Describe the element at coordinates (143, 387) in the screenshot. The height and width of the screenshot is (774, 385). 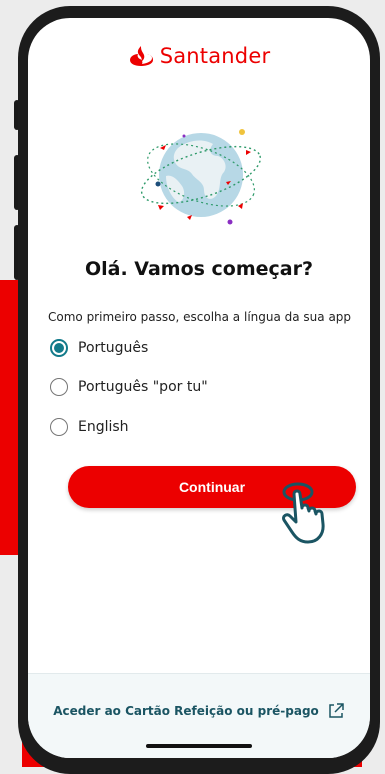
I see `language-label: Português "por tu"` at that location.